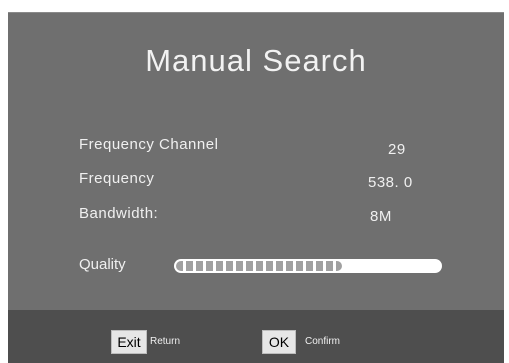 Image resolution: width=509 pixels, height=363 pixels. I want to click on quality-bar, so click(308, 266).